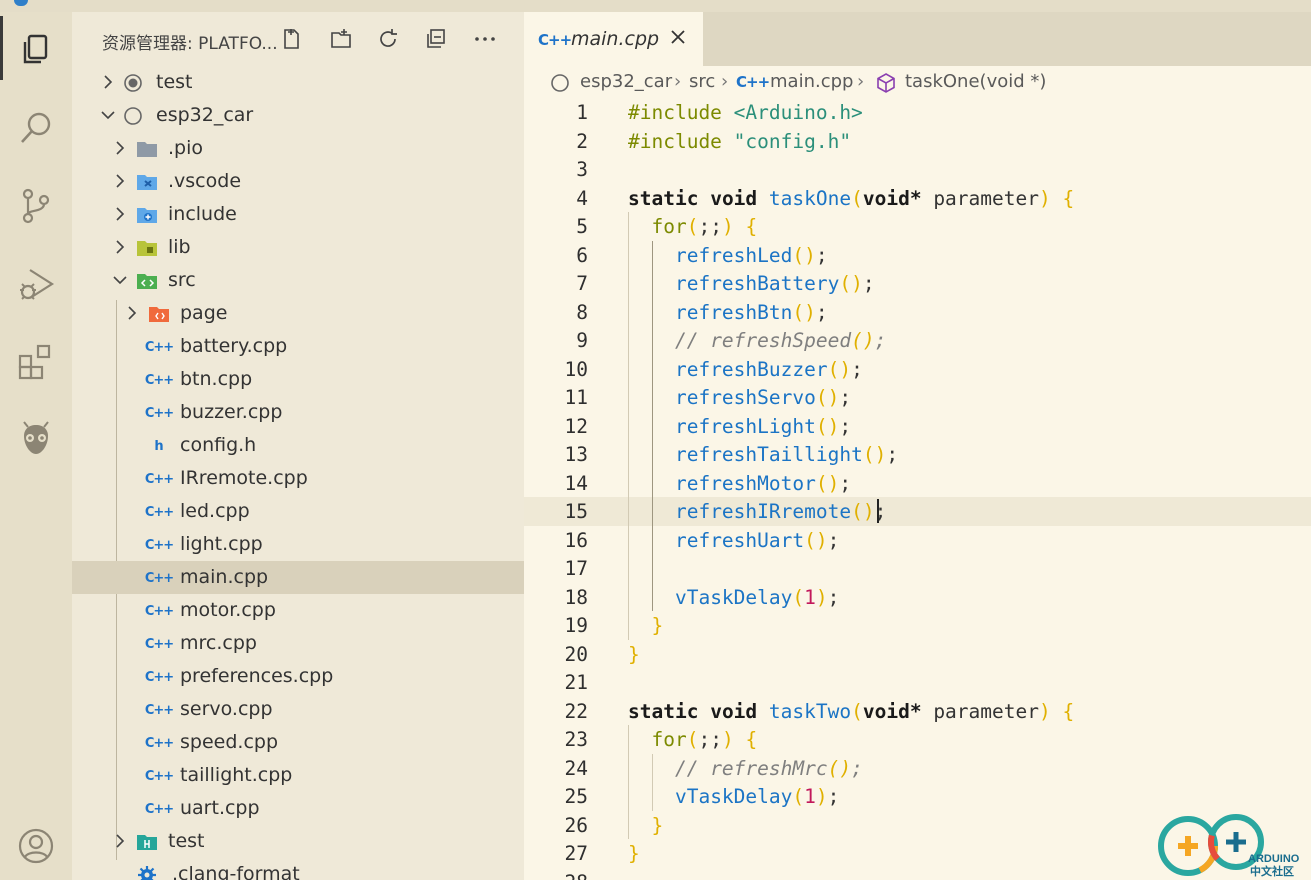  I want to click on breadcrumb-item: taskOne(void *), so click(975, 81).